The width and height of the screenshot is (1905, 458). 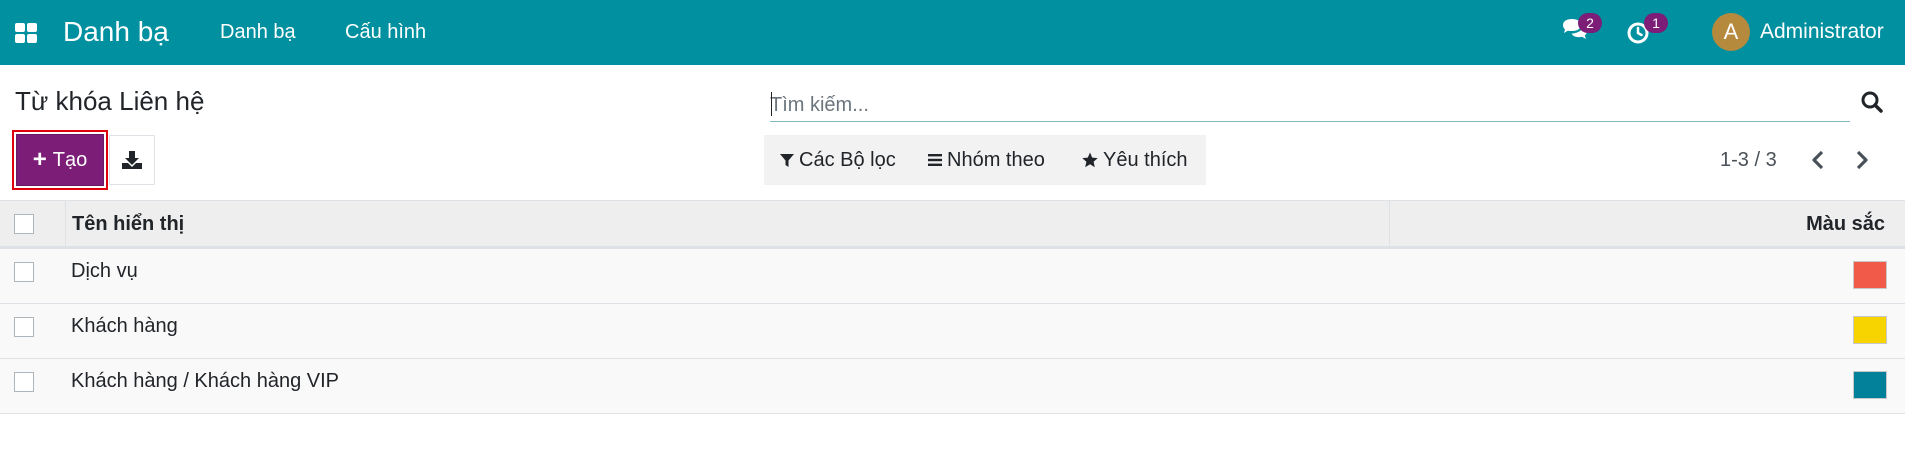 I want to click on chevron-right-icon, so click(x=1862, y=160).